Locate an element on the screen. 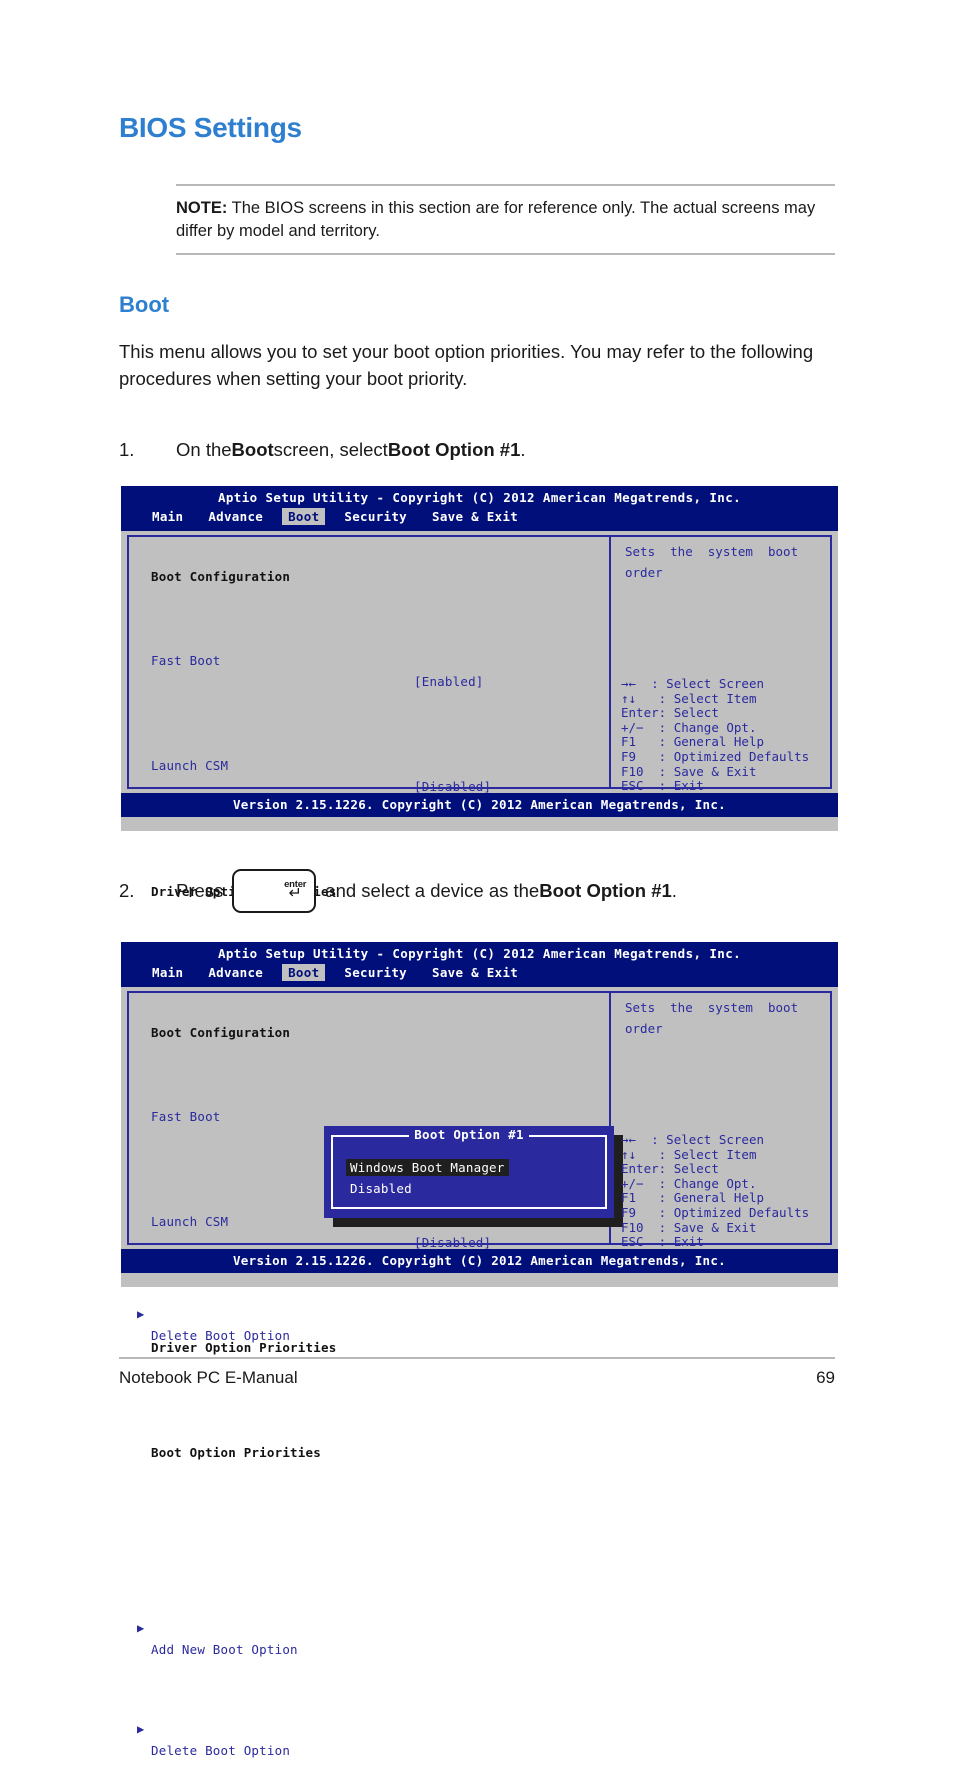  bios2-launch-csm-label: Launch CSM is located at coordinates (190, 1221).